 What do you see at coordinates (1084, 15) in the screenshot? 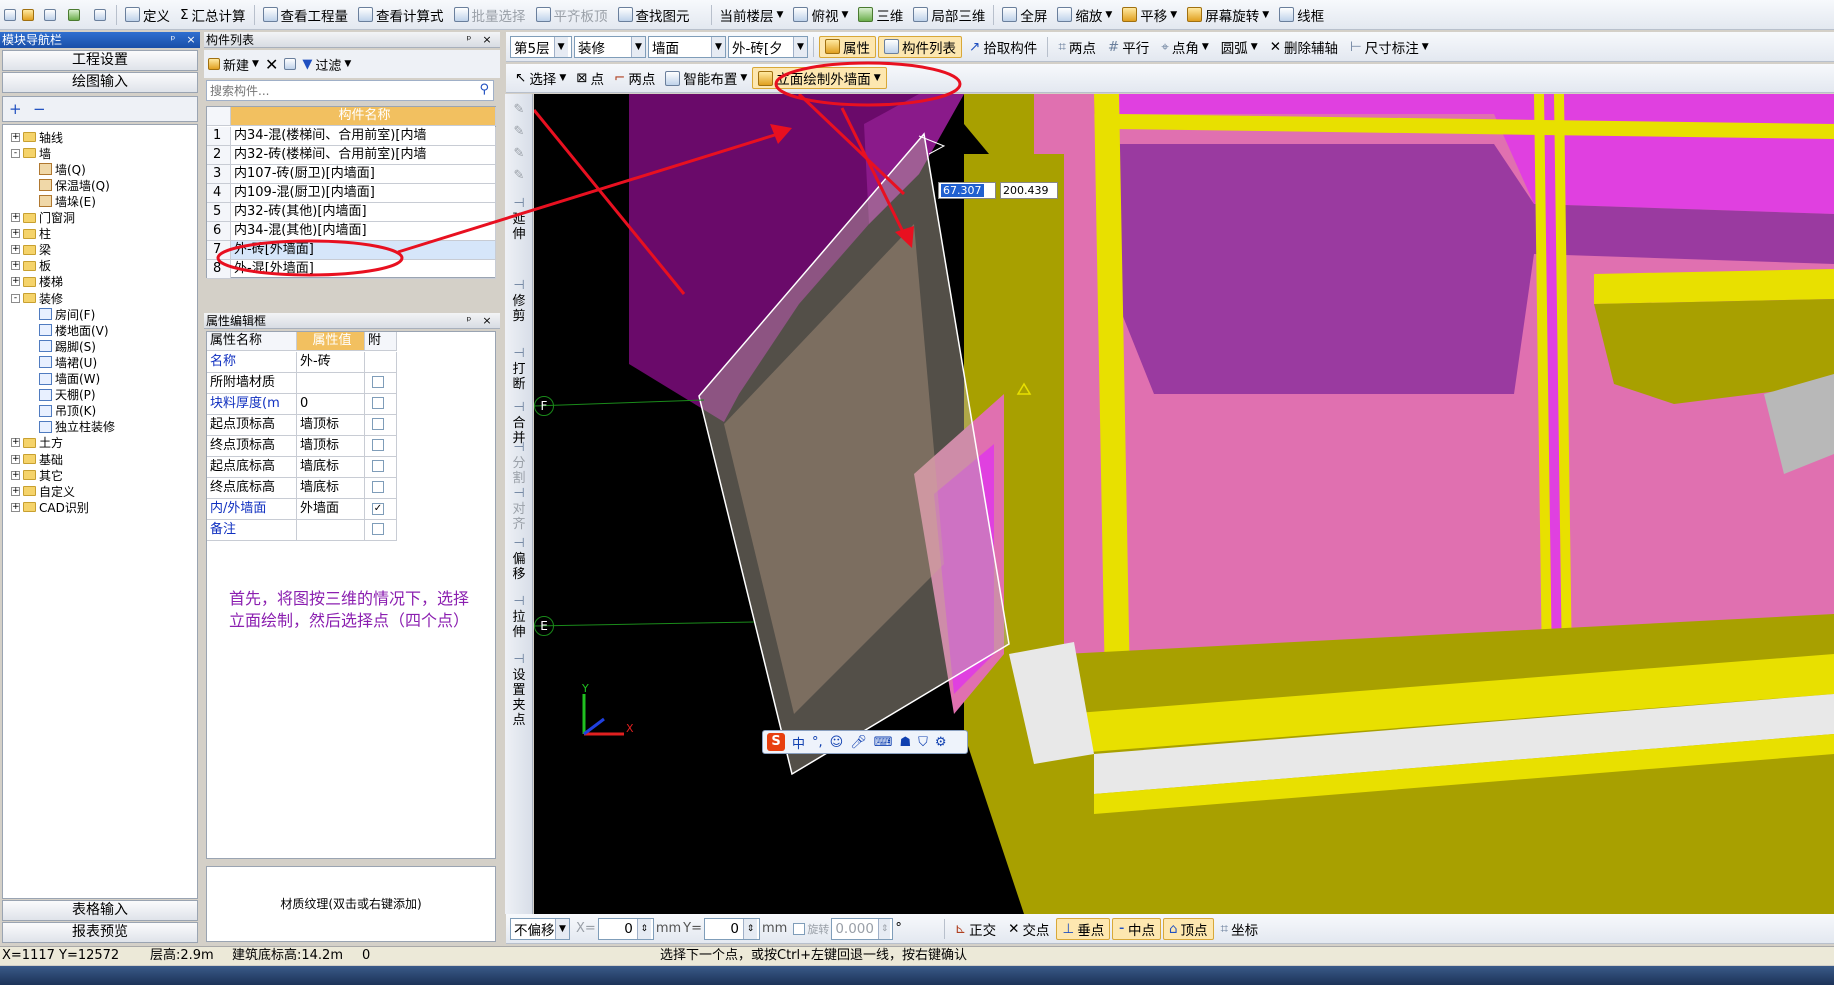
I see `zoom-button: 缩放 ▼` at bounding box center [1084, 15].